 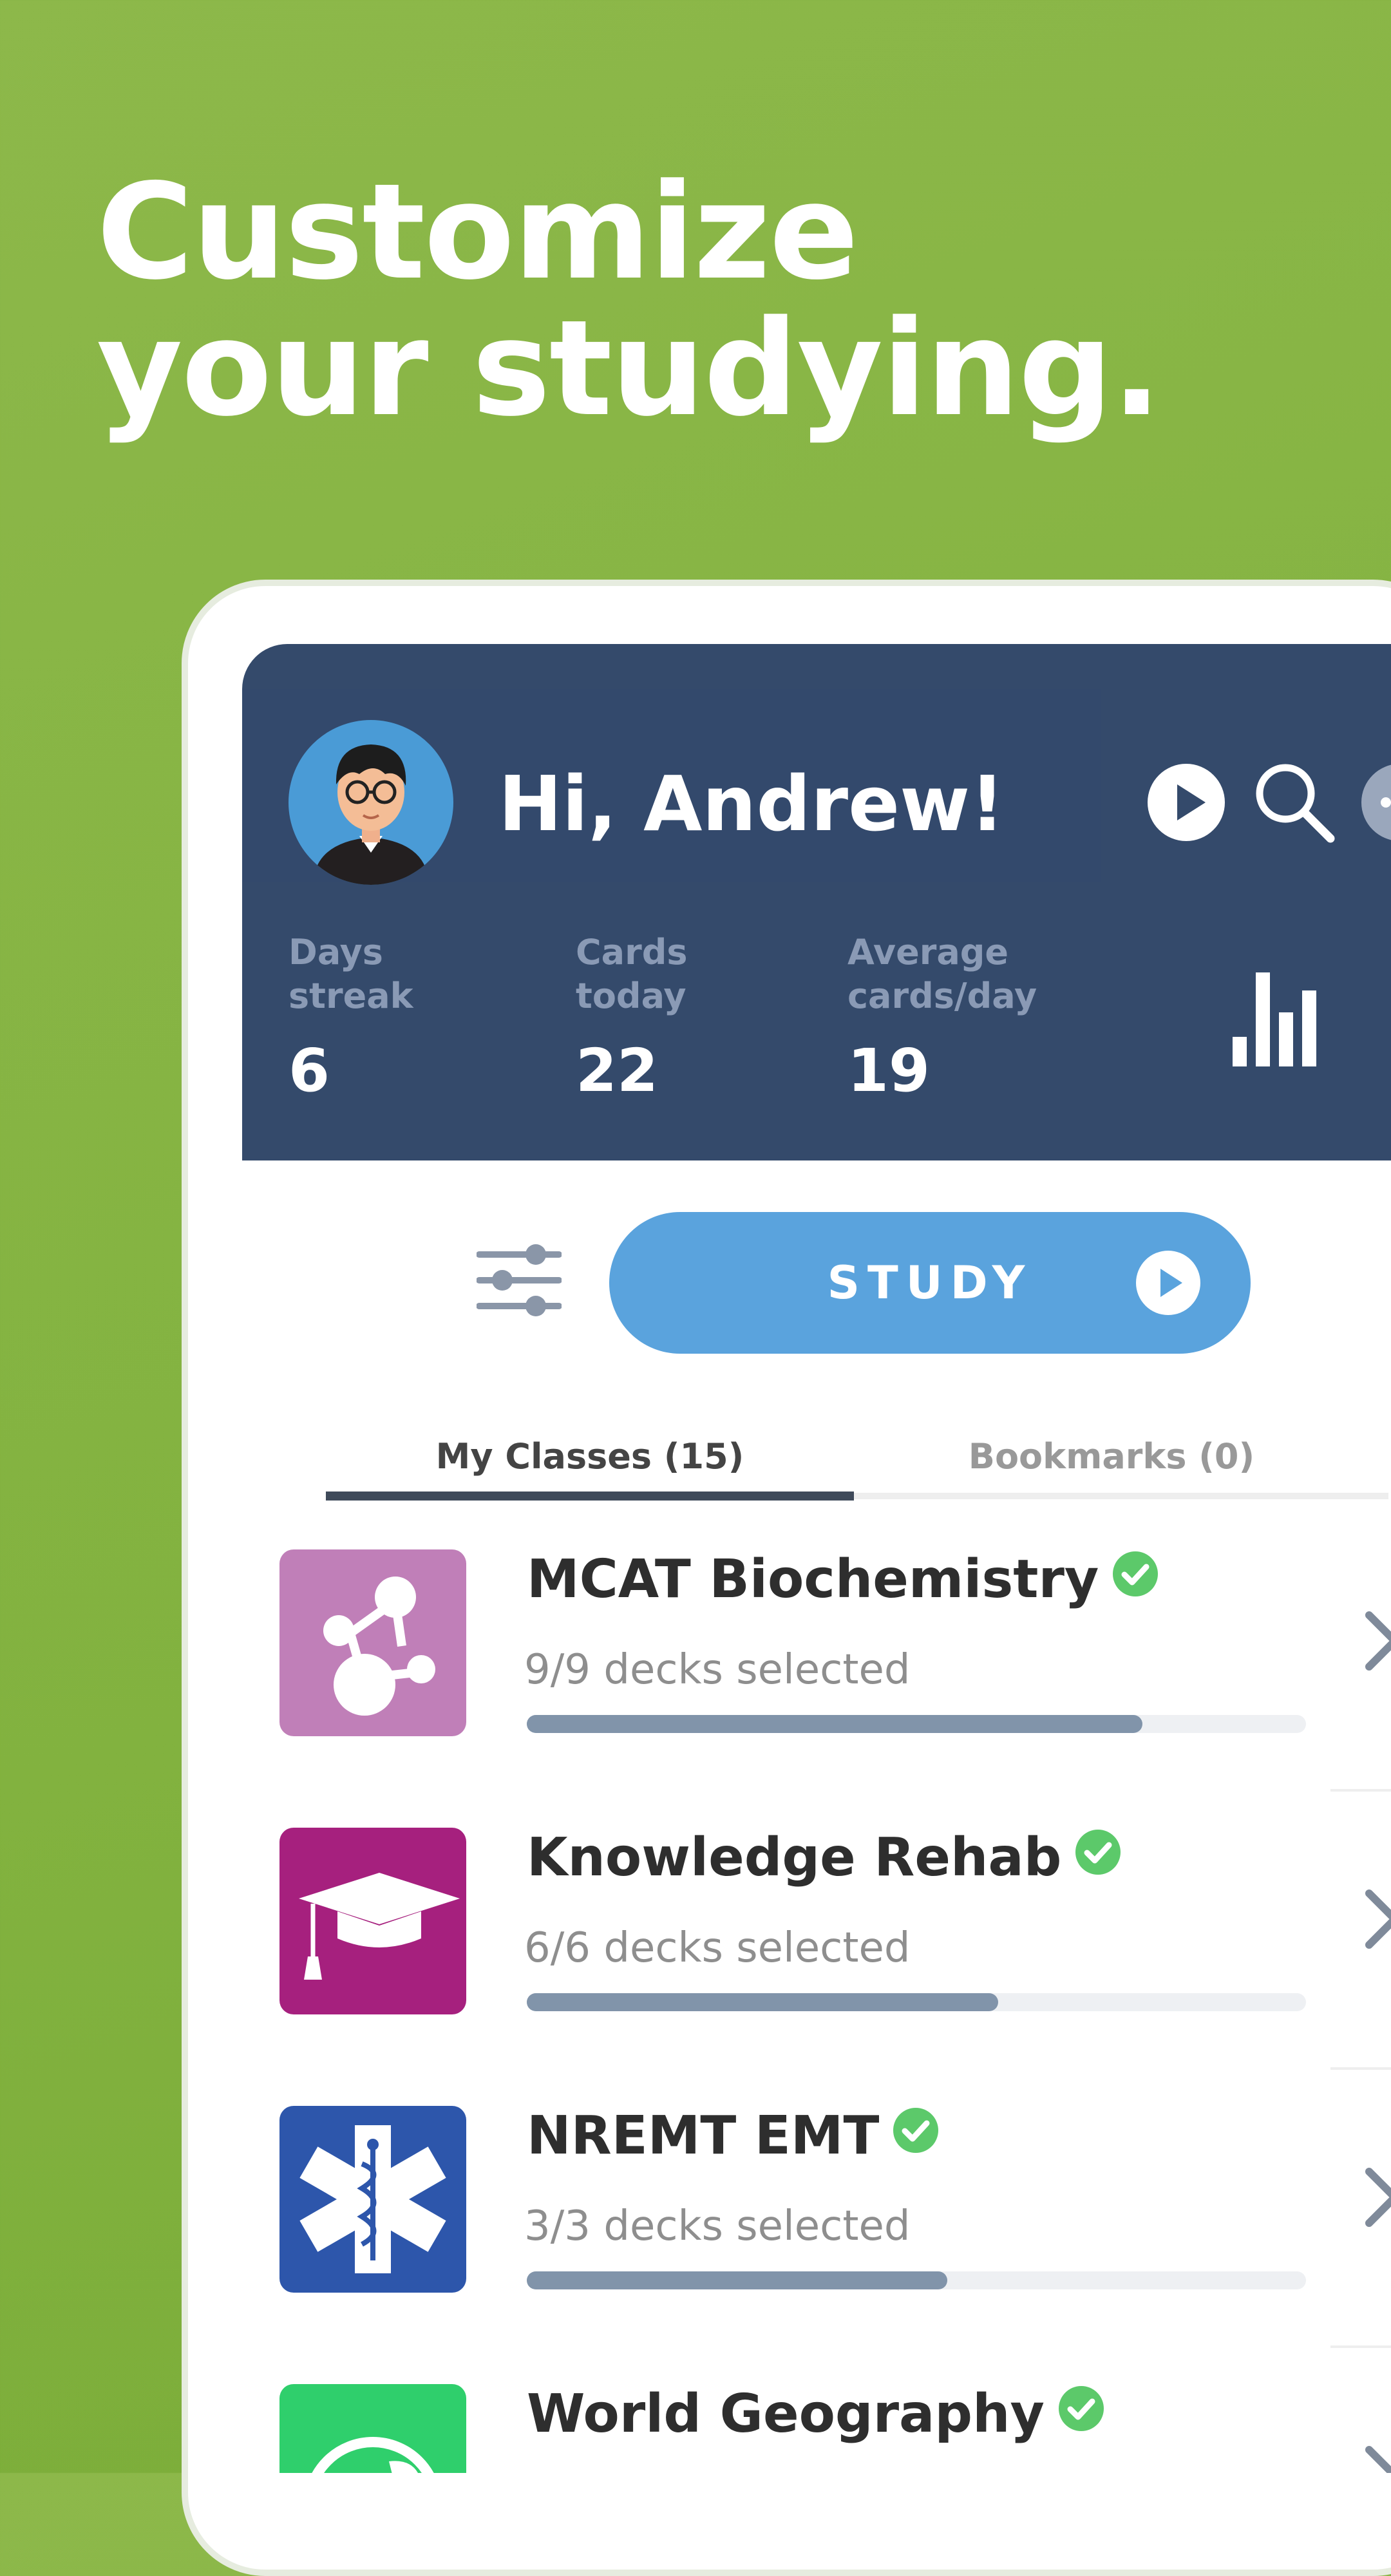 What do you see at coordinates (717, 2226) in the screenshot?
I see `class-deck-count: 3/3 decks selected` at bounding box center [717, 2226].